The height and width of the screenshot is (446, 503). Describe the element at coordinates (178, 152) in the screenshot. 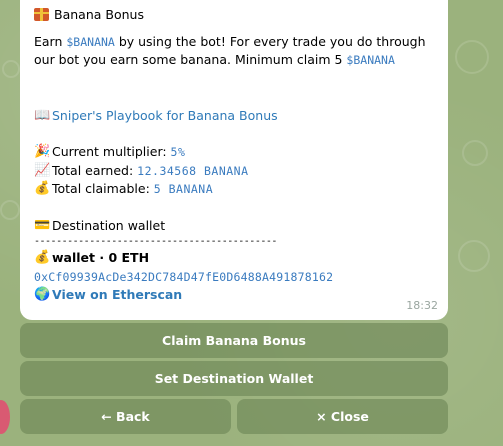

I see `multiplier-value: 5%` at that location.